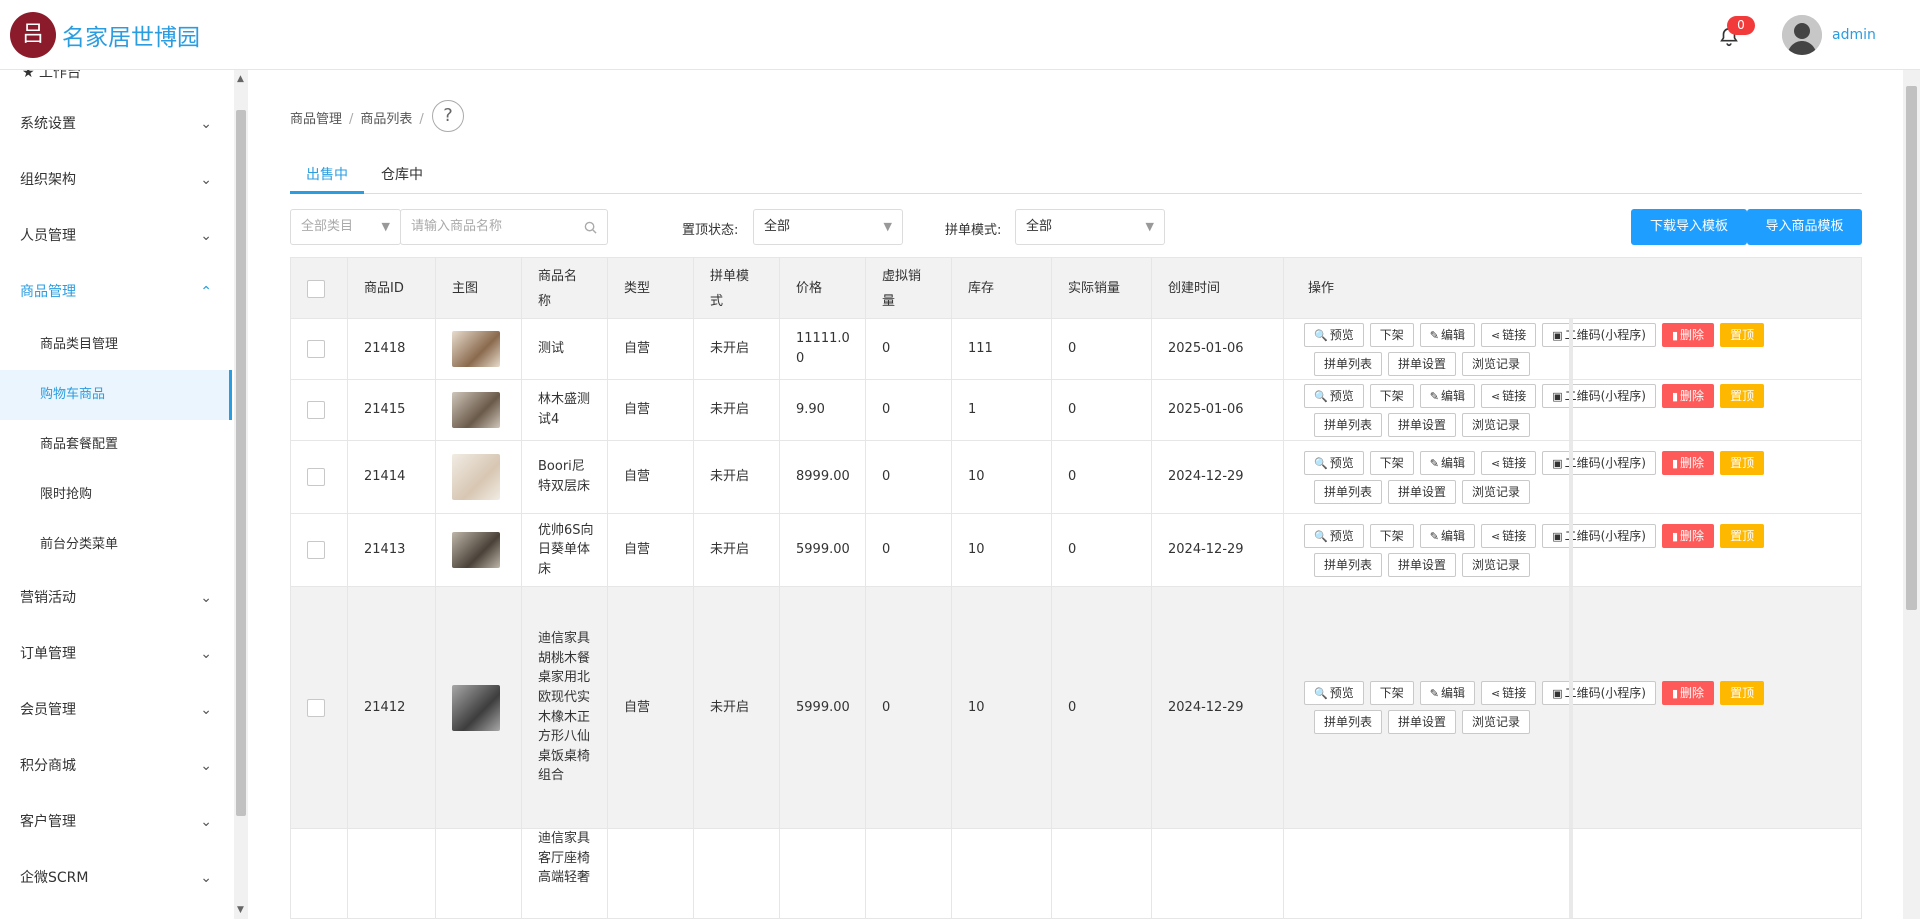  Describe the element at coordinates (116, 395) in the screenshot. I see `sidebar-subitem-cart-products: 购物车商品` at that location.